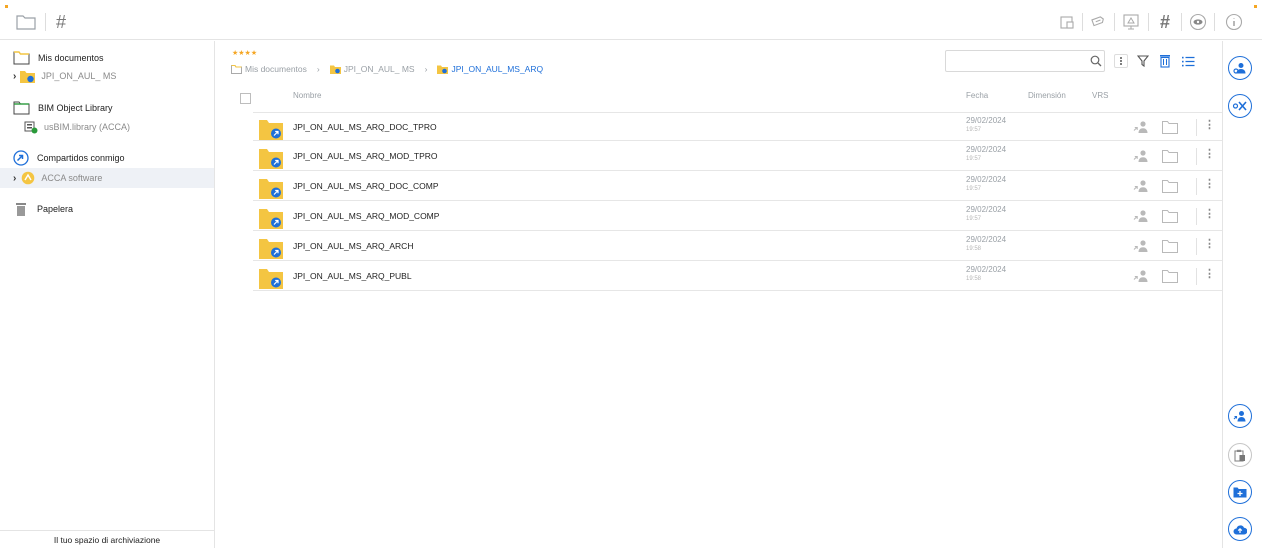 The height and width of the screenshot is (548, 1262). Describe the element at coordinates (1198, 22) in the screenshot. I see `eye-icon` at that location.